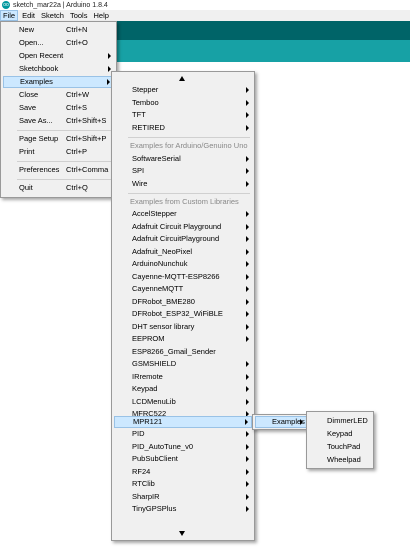 This screenshot has height=555, width=410. Describe the element at coordinates (344, 459) in the screenshot. I see `menu-item-label: Wheelpad` at that location.